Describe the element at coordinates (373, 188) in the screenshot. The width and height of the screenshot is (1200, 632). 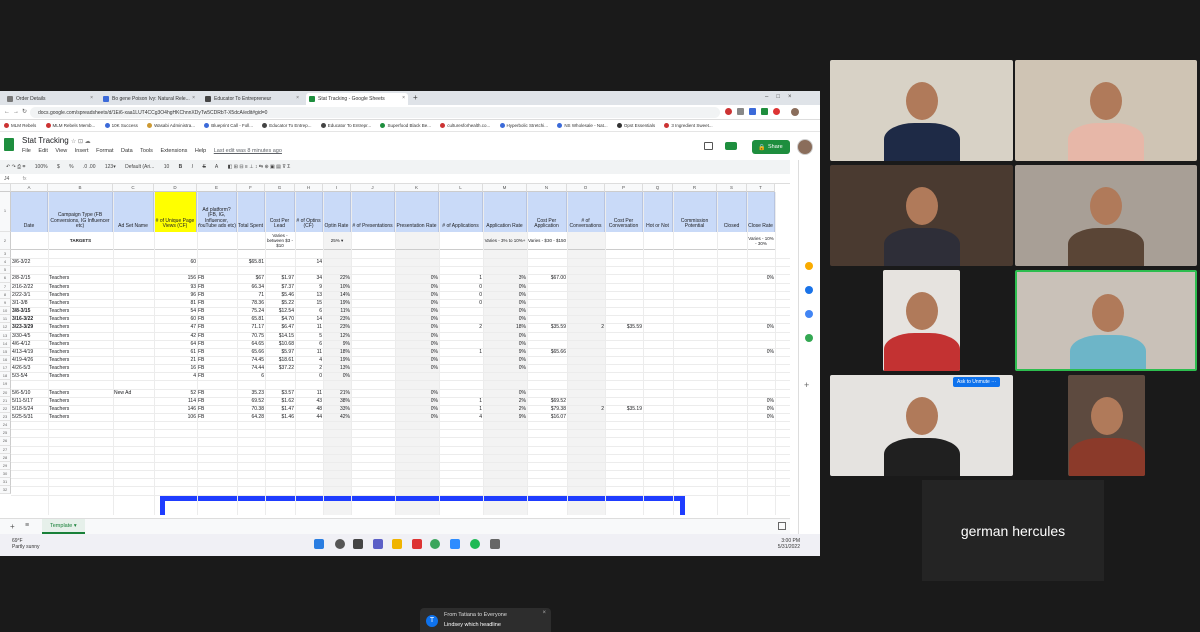
I see `column-header: J` at that location.